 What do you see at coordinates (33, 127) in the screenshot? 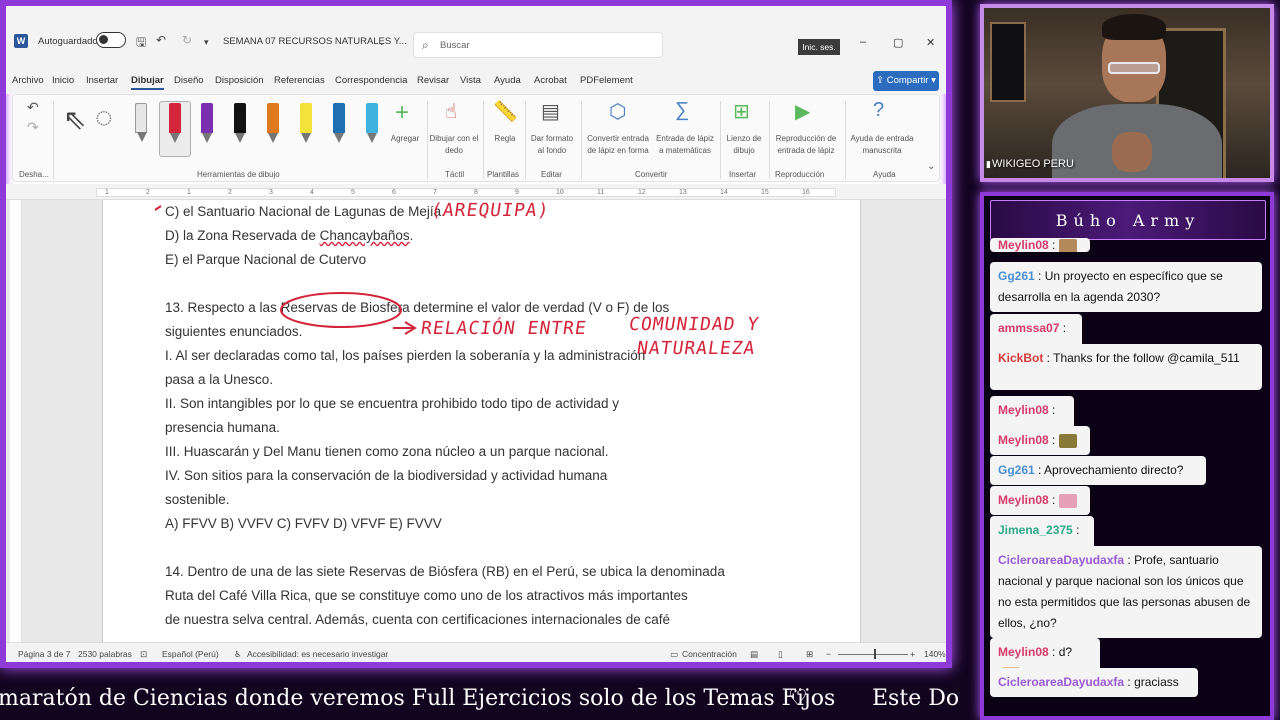
I see `redo-icon: ↷` at bounding box center [33, 127].